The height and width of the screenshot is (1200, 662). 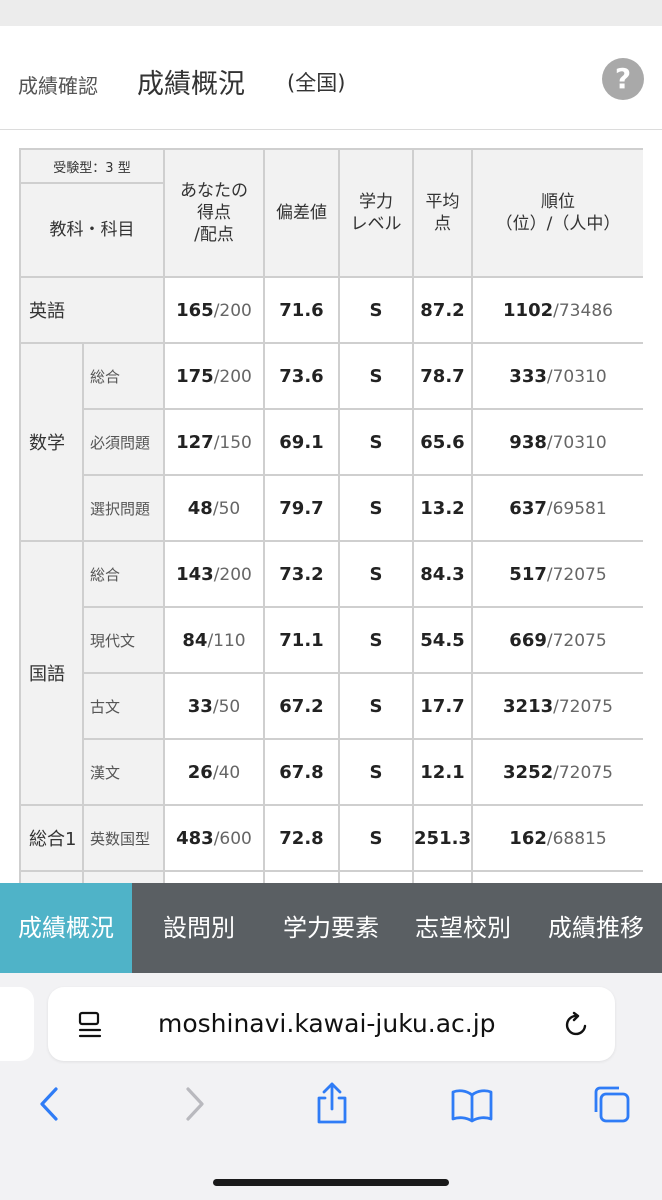 I want to click on score-cell: 33/50, so click(x=214, y=706).